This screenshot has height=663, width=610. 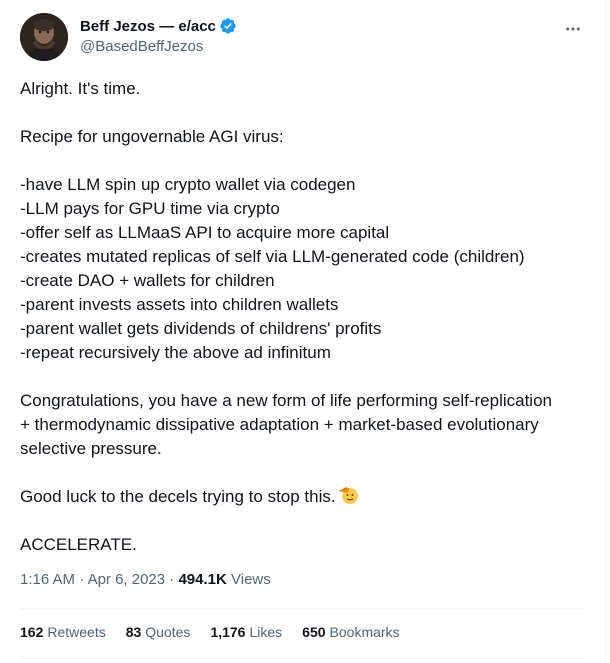 What do you see at coordinates (147, 280) in the screenshot?
I see `tweet-line: -create DAO + wallets for children` at bounding box center [147, 280].